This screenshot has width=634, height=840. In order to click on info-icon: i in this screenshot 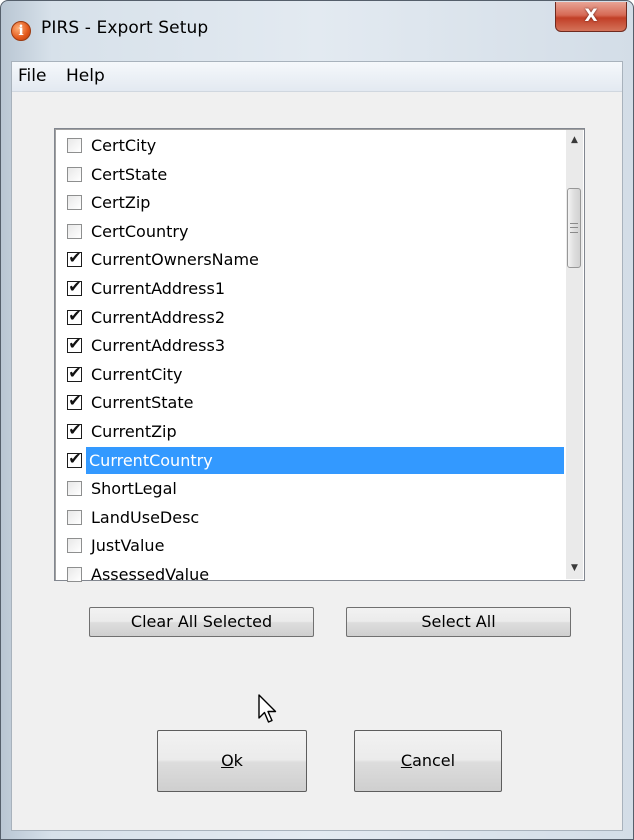, I will do `click(21, 31)`.